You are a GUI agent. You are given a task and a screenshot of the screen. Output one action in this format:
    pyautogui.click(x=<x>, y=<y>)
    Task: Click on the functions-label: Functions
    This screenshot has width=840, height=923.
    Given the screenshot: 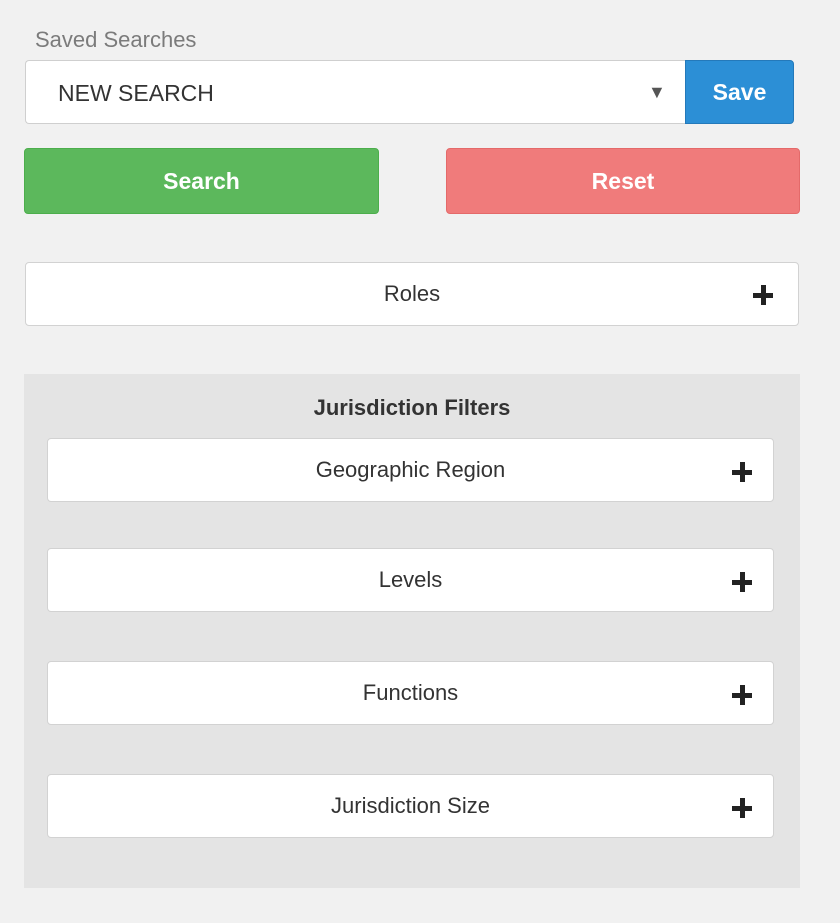 What is the action you would take?
    pyautogui.click(x=410, y=692)
    